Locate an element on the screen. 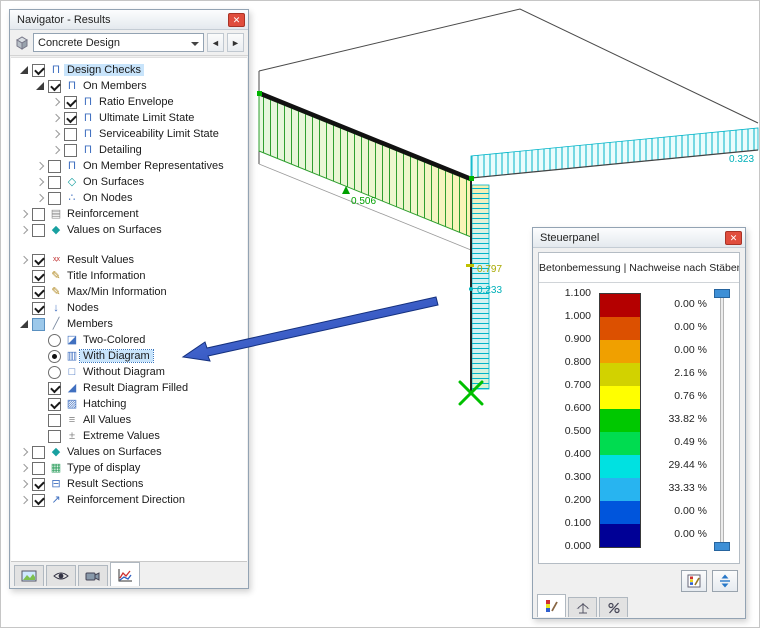  tree-item-ratio-envelope: Π Ratio Envelope is located at coordinates (129, 102).